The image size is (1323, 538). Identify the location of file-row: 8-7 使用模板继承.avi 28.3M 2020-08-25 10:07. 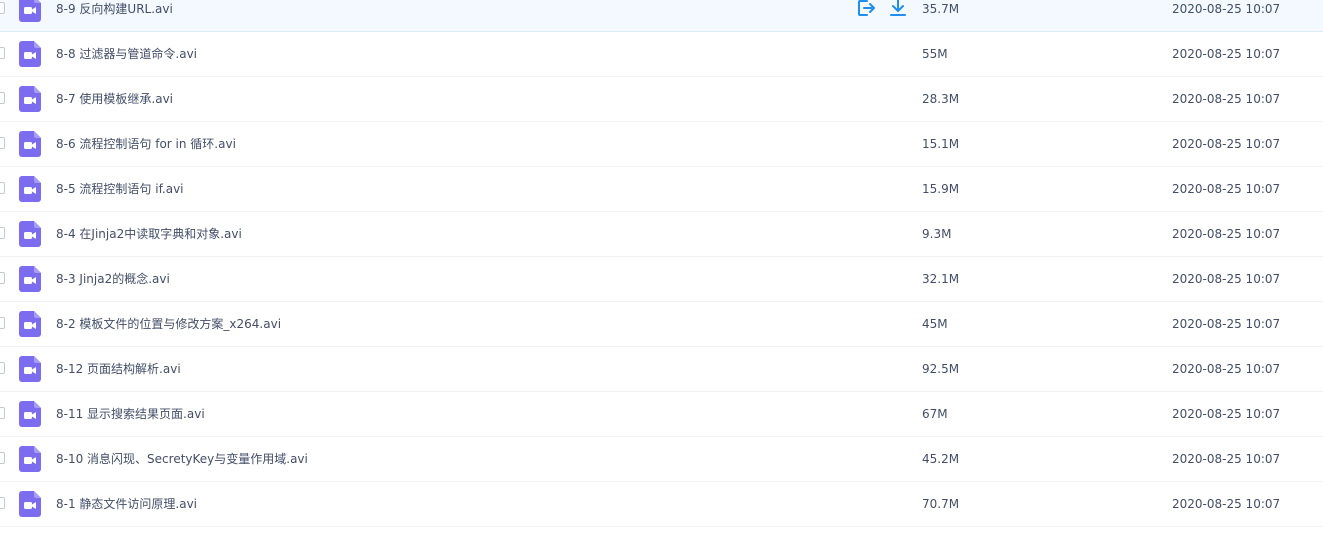
(661, 99).